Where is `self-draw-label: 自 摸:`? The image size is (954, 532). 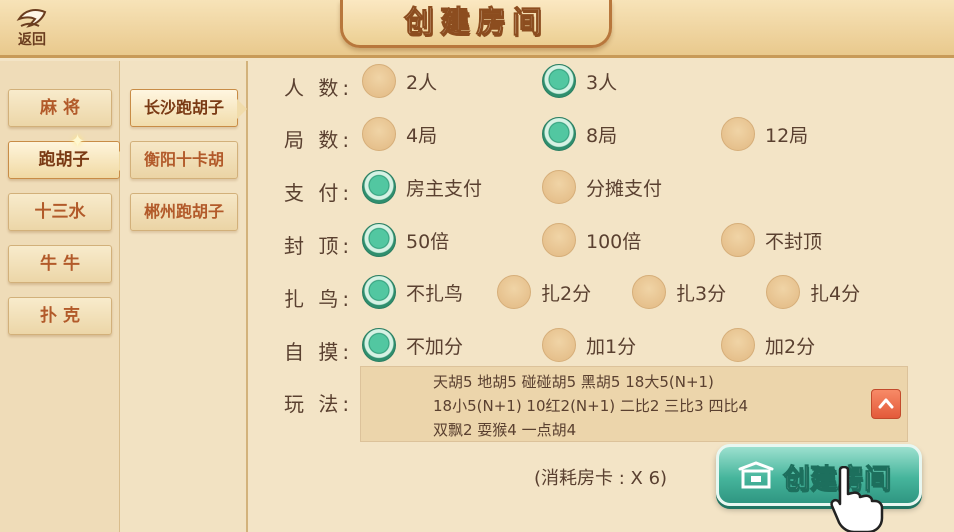 self-draw-label: 自 摸: is located at coordinates (319, 352).